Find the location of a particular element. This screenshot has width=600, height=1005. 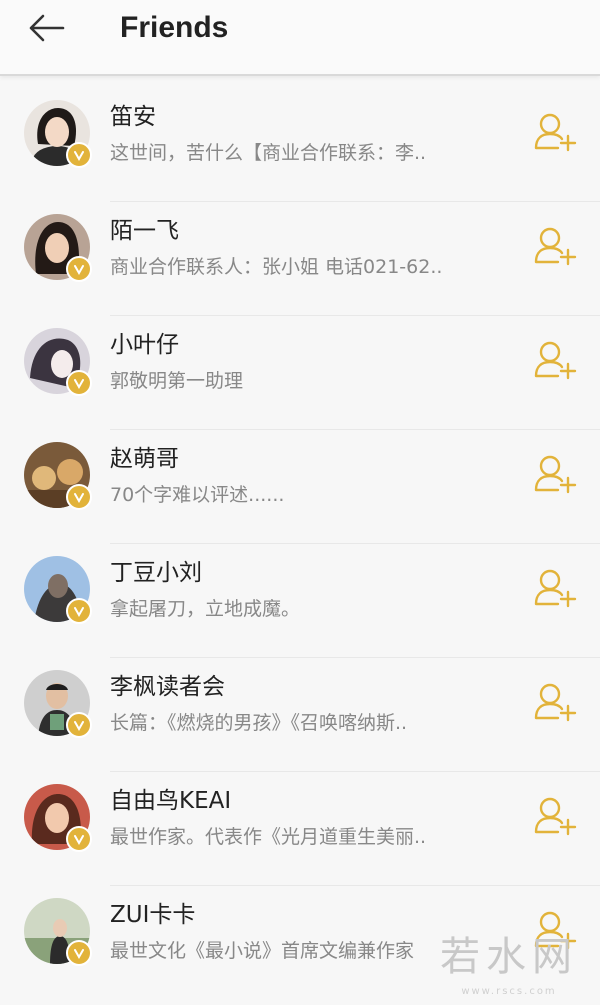

friend-row: 丁豆小刘 拿起屠刀，立地成魔。 is located at coordinates (300, 601).